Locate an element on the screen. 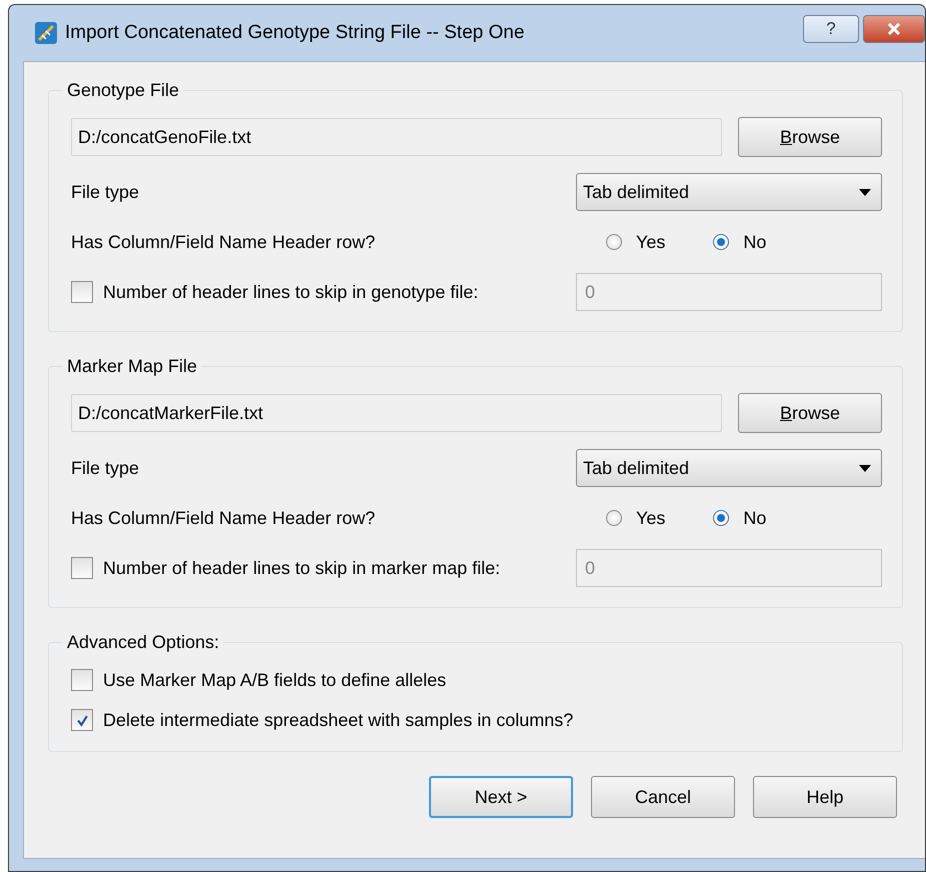 The width and height of the screenshot is (926, 872). window-title: Import Concatenated Genotype String File -- Step One is located at coordinates (294, 33).